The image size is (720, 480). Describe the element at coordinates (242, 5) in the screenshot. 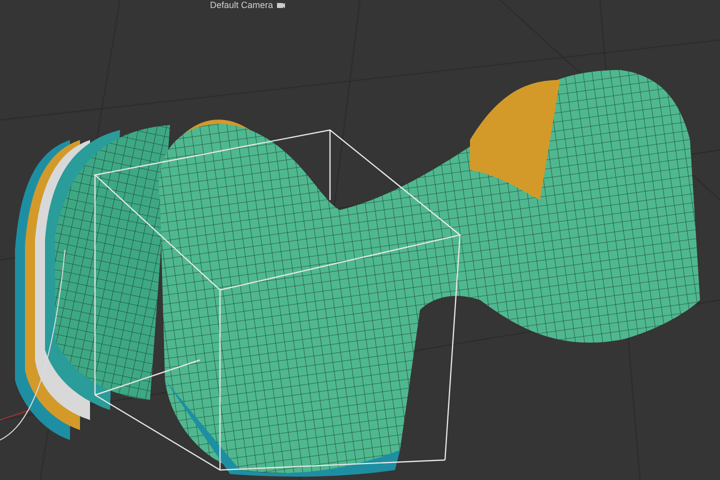

I see `camera-label: Default Camera` at that location.